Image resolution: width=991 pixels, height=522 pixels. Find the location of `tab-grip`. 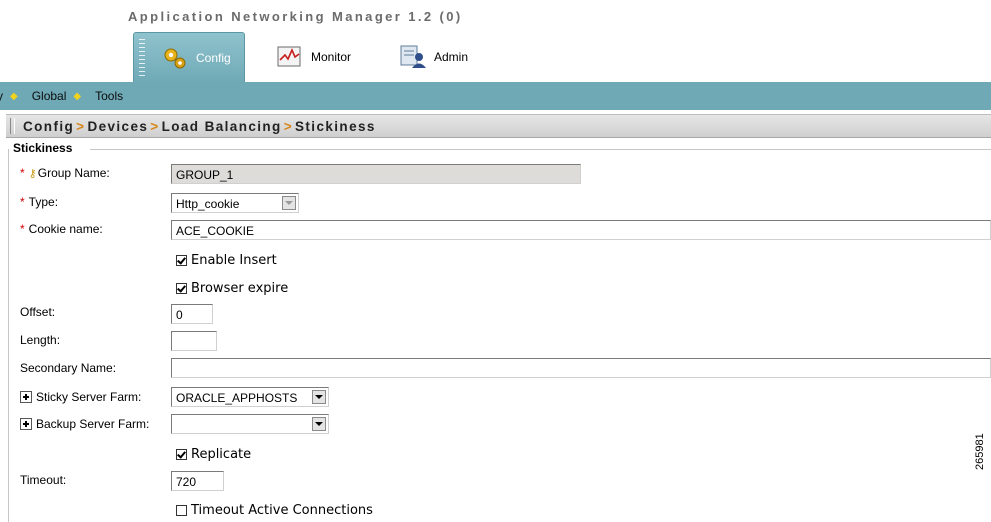

tab-grip is located at coordinates (142, 58).